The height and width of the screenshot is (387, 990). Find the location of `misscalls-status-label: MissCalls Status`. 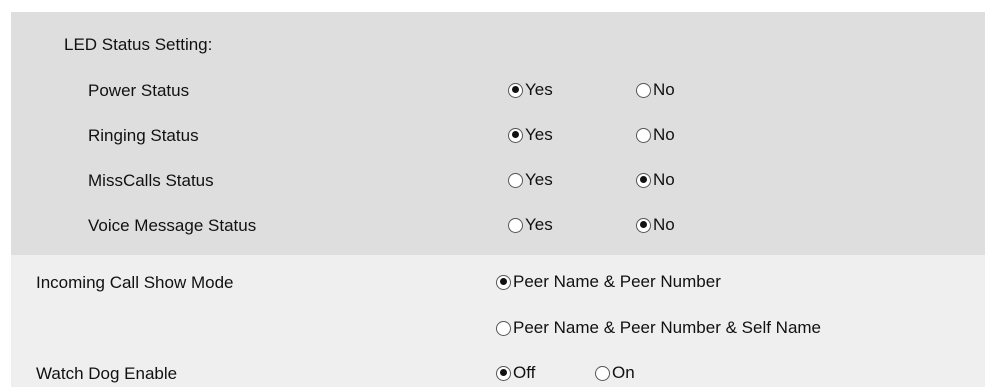

misscalls-status-label: MissCalls Status is located at coordinates (151, 180).